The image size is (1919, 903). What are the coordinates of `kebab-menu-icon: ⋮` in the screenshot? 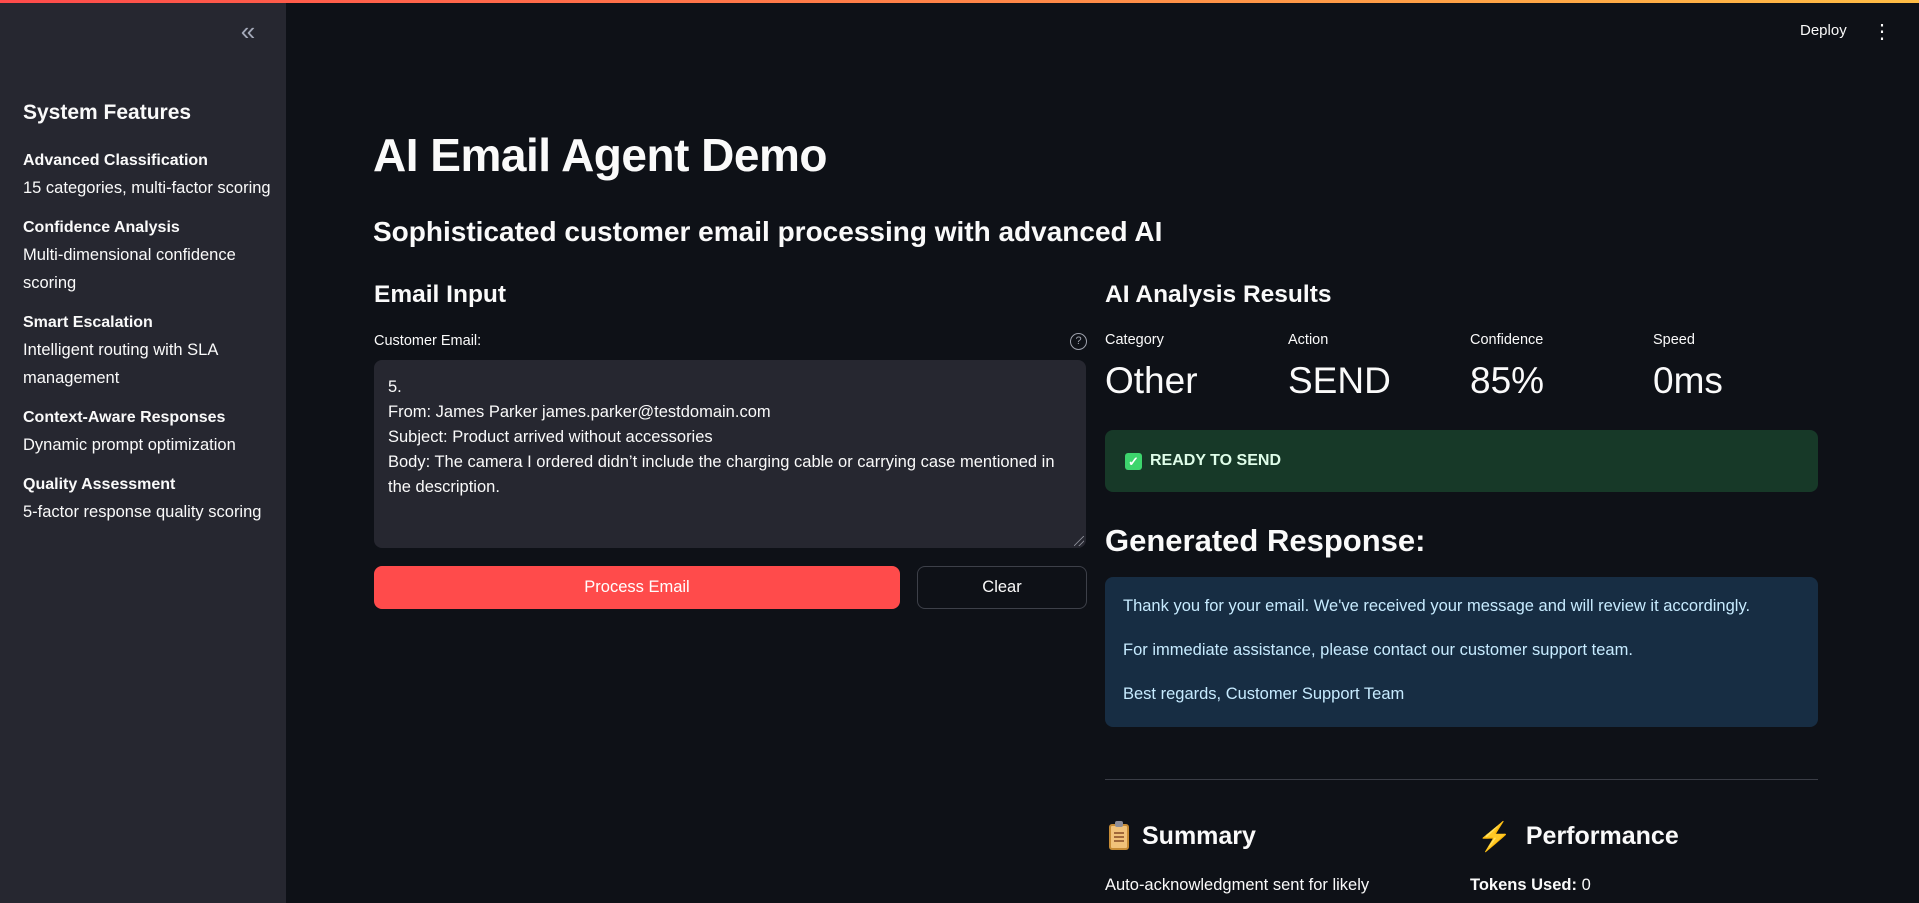 It's located at (1882, 32).